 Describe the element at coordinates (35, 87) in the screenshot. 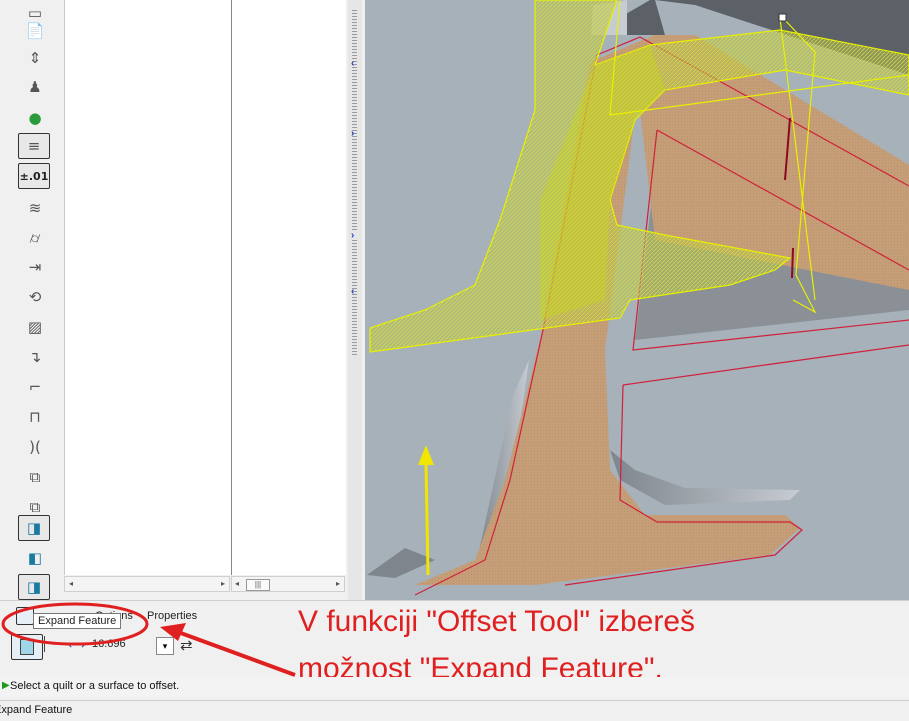

I see `person-icon: ♟` at that location.